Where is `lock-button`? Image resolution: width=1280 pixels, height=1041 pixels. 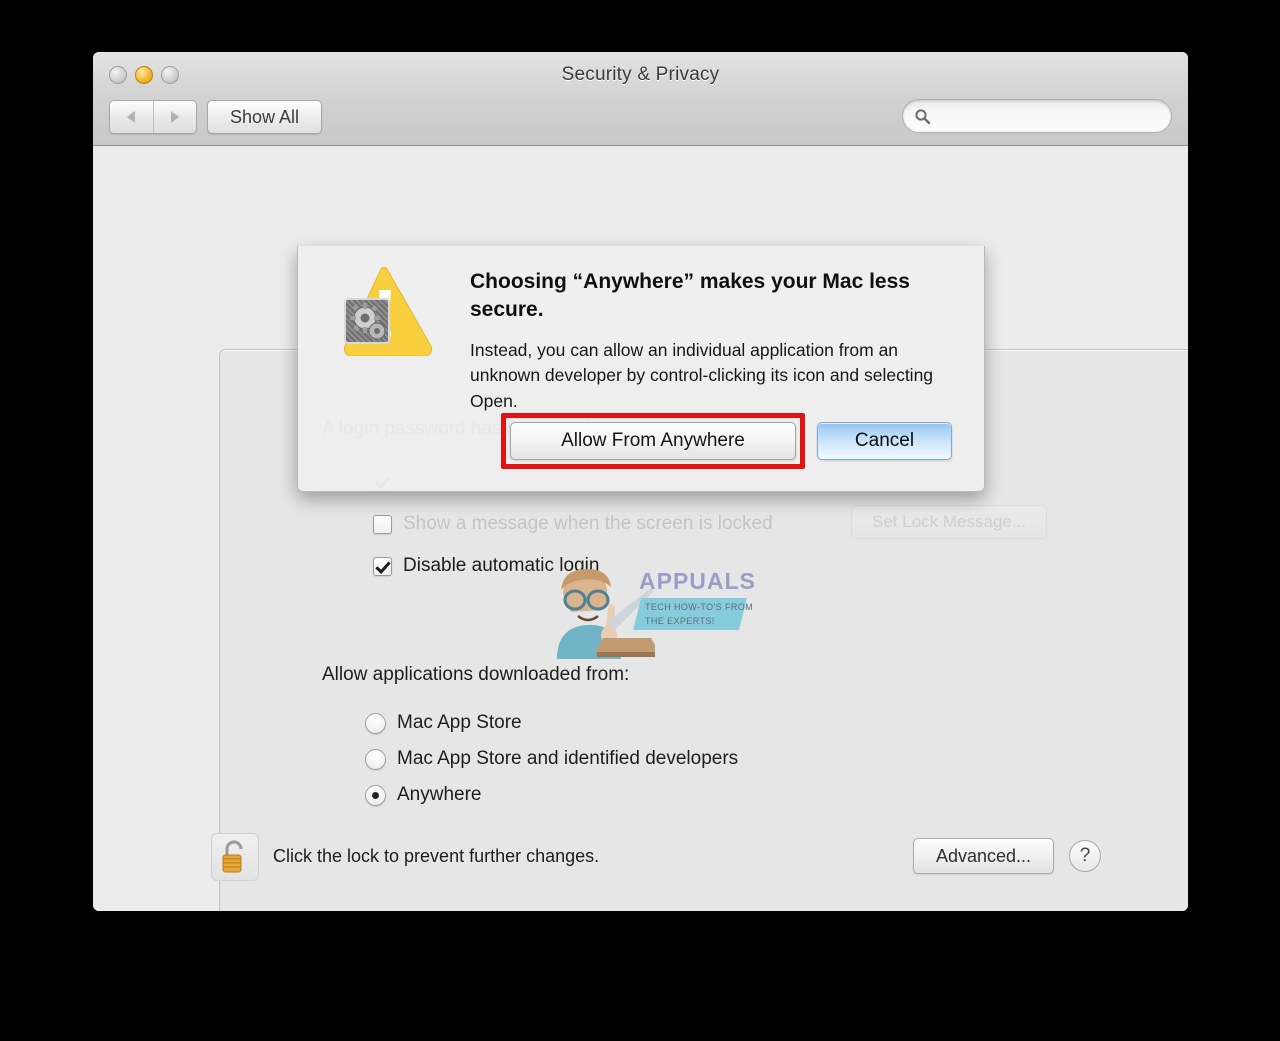 lock-button is located at coordinates (235, 857).